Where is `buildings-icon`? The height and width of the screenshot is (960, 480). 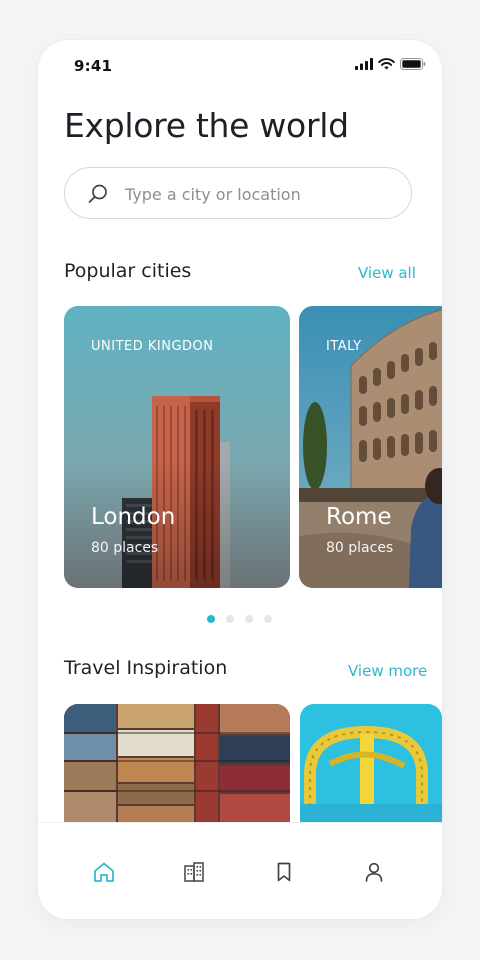 buildings-icon is located at coordinates (194, 872).